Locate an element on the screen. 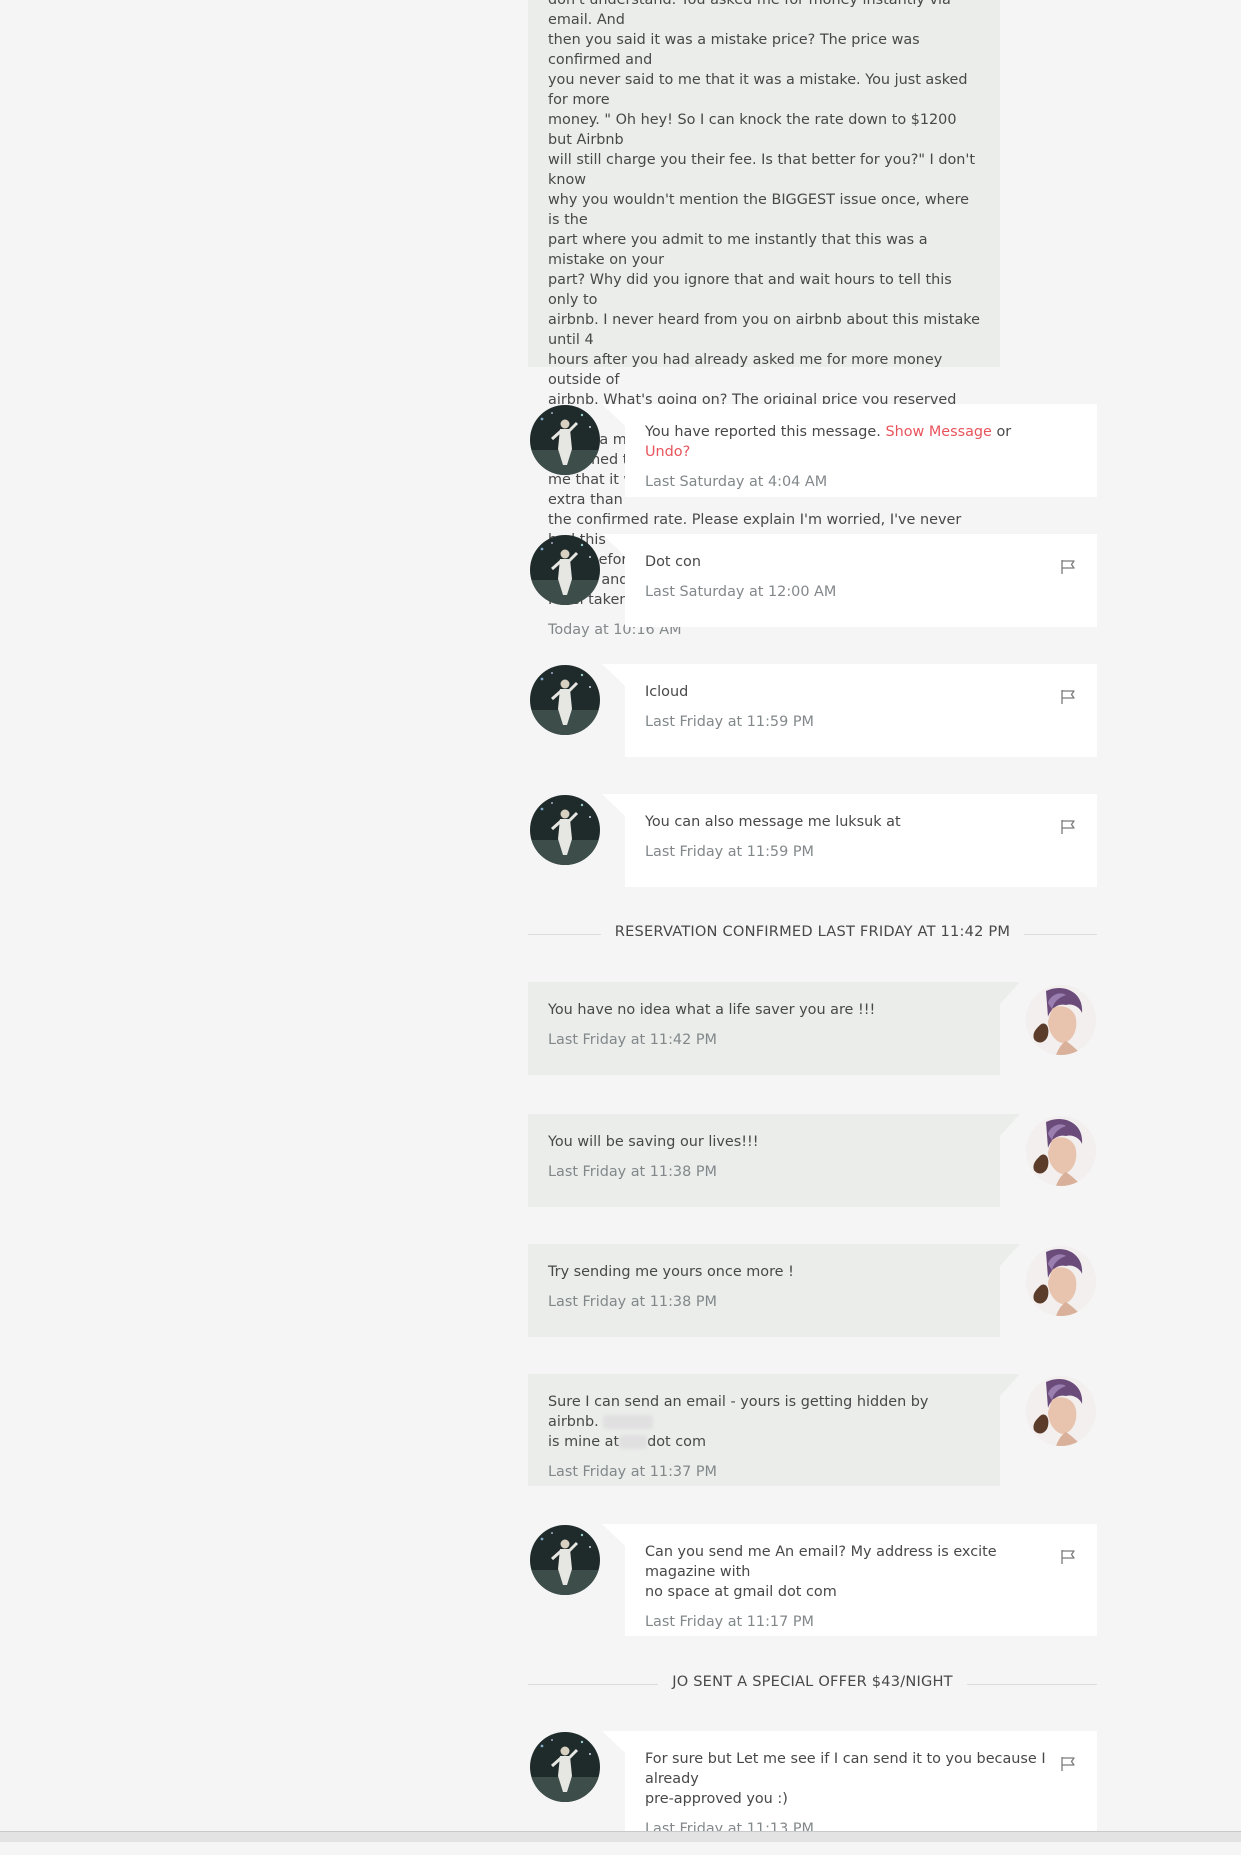 This screenshot has height=1855, width=1241. message-text: You will be saving our lives!!! is located at coordinates (653, 1142).